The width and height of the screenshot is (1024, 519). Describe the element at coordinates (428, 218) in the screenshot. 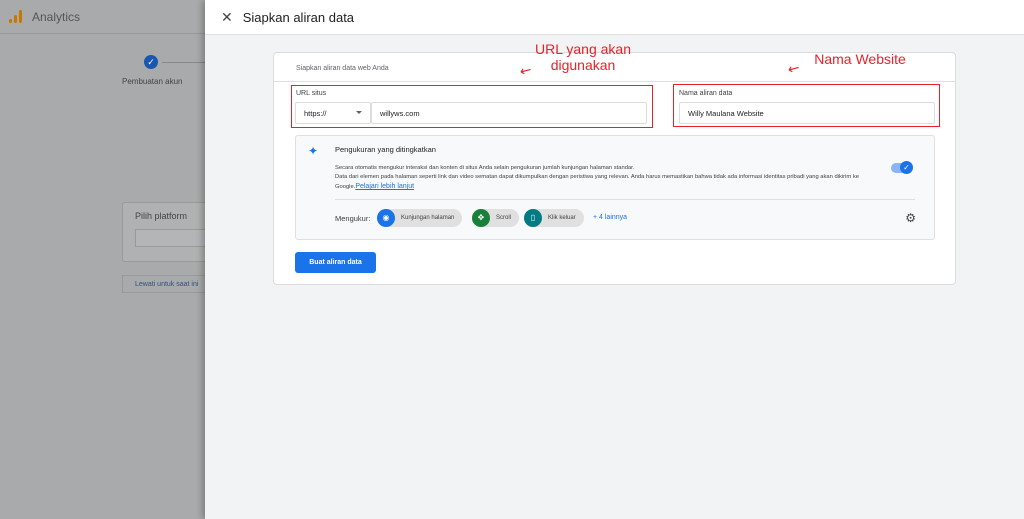

I see `chip-label: Kunjungan halaman` at that location.